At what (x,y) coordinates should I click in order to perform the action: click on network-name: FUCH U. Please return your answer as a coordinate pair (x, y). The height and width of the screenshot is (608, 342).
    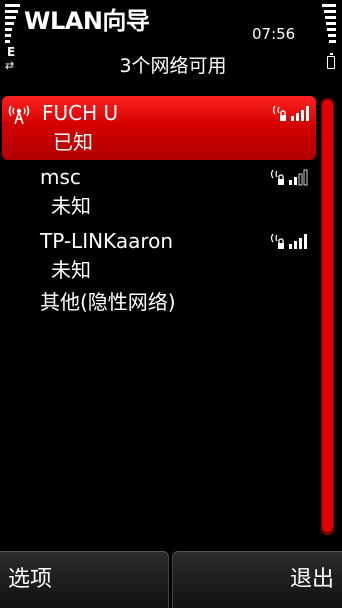
    Looking at the image, I should click on (80, 113).